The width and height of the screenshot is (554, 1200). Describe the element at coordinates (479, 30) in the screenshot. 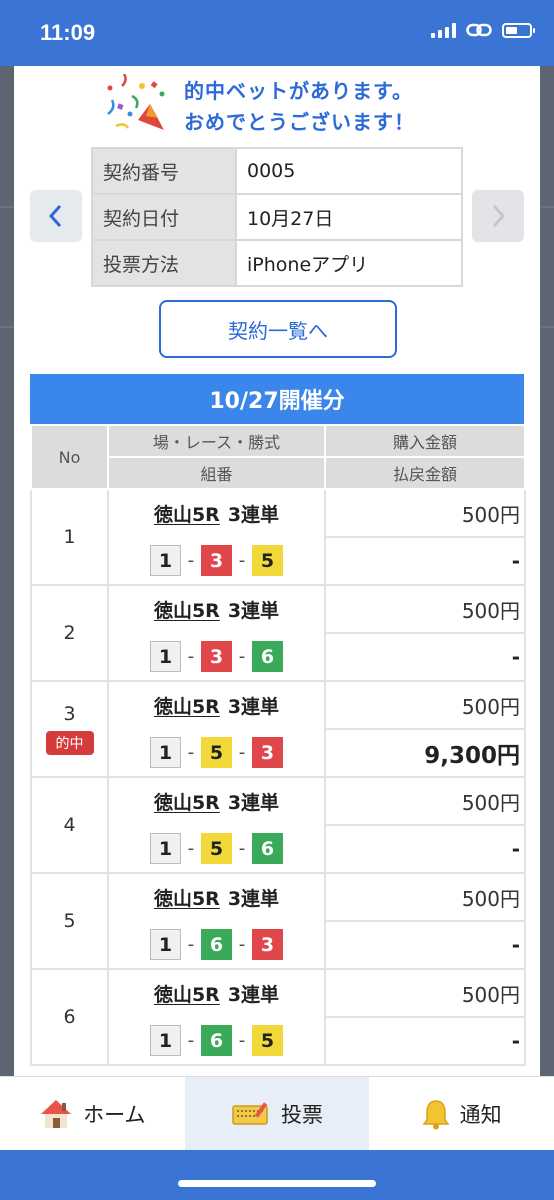

I see `link-icon` at that location.